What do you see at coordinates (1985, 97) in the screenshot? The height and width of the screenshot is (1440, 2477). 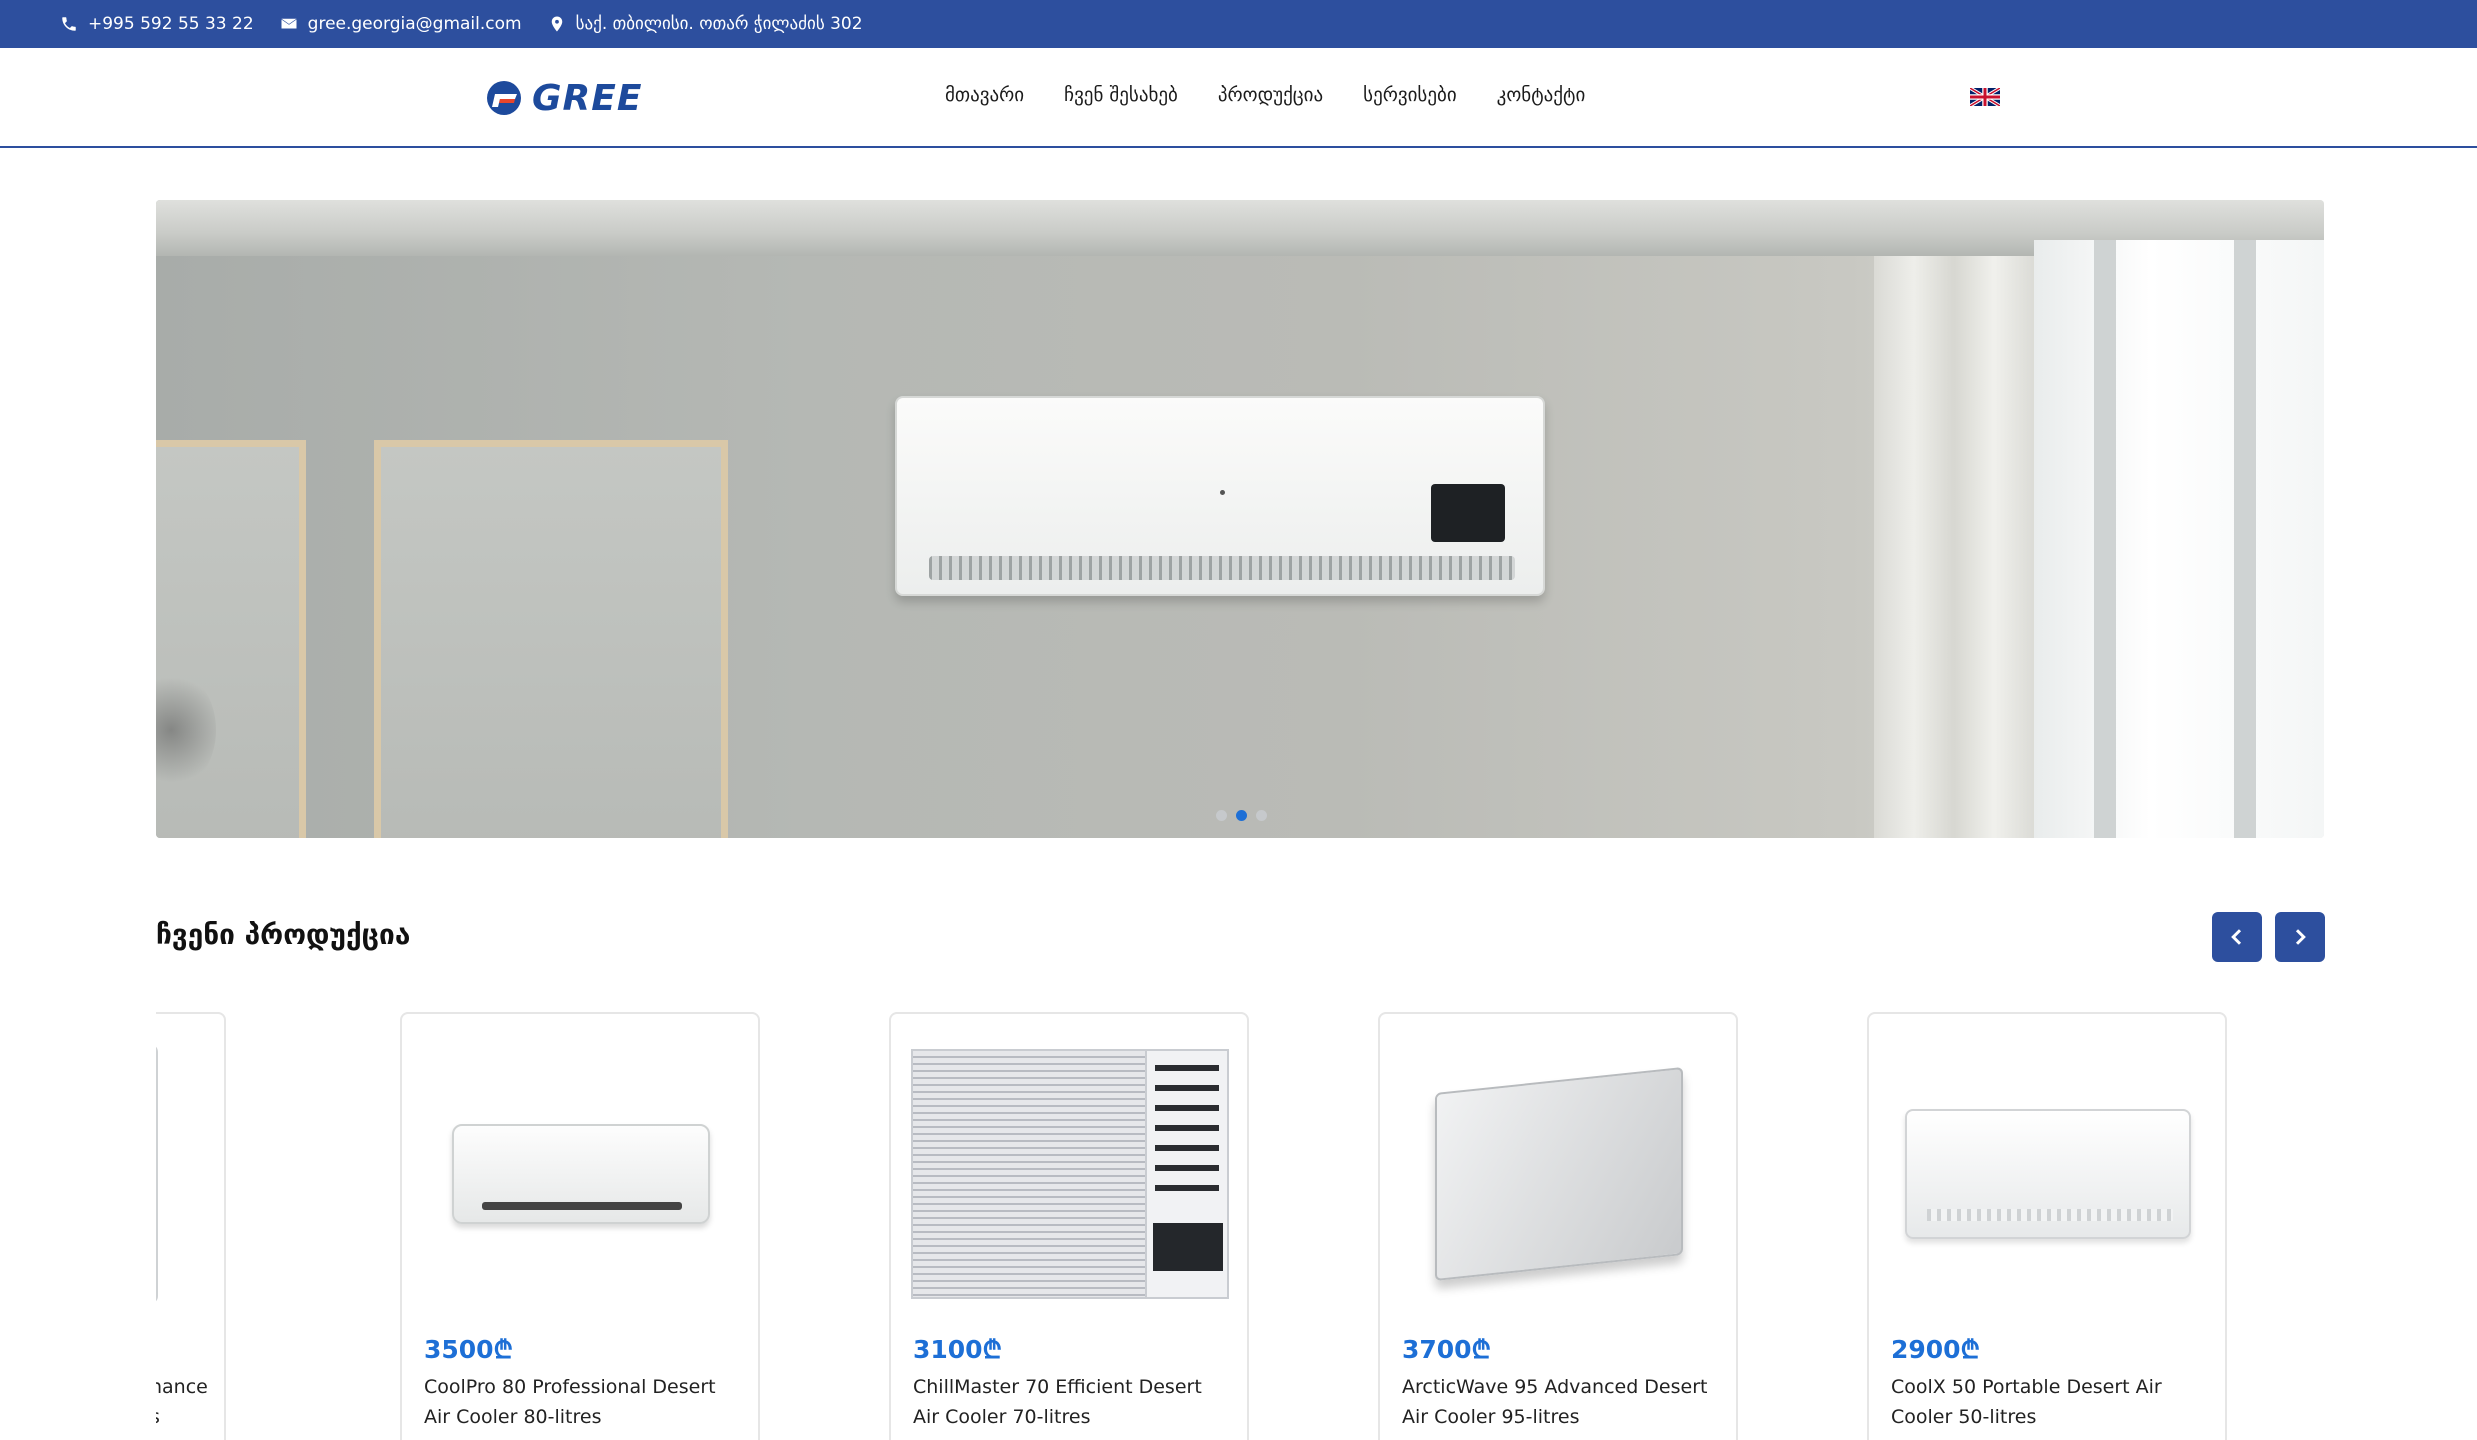 I see `uk-flag-icon` at bounding box center [1985, 97].